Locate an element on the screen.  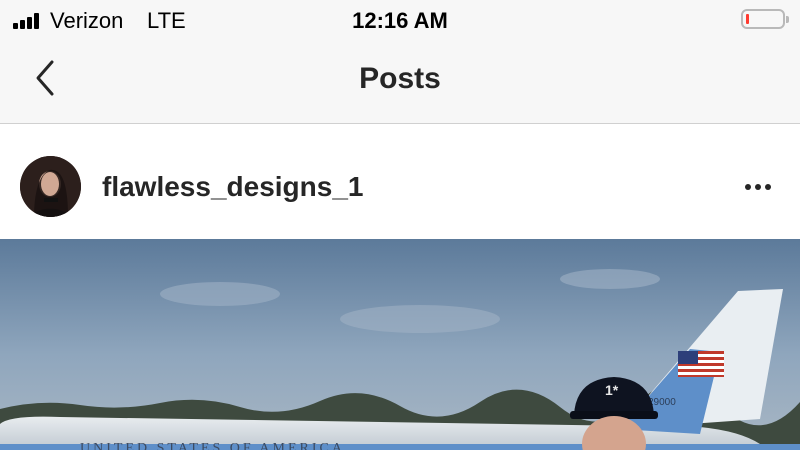
battery-level is located at coordinates (747, 19).